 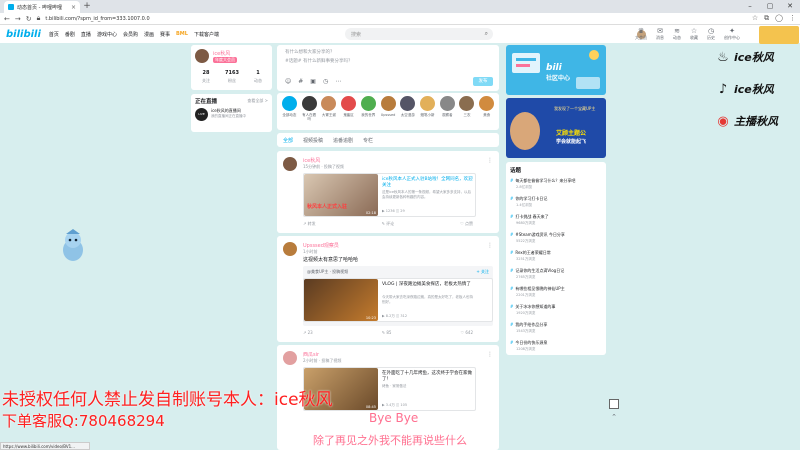 What do you see at coordinates (18, 19) in the screenshot?
I see `forward-icon: →` at bounding box center [18, 19].